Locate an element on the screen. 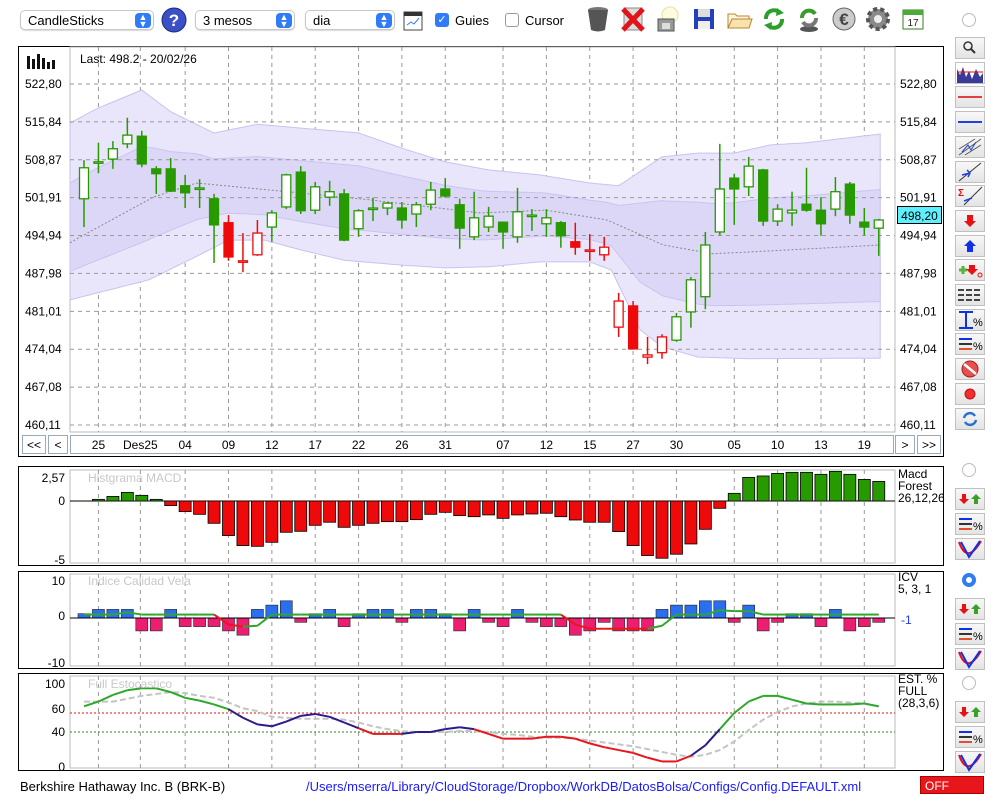 This screenshot has width=1000, height=800. scroll-first-button: << is located at coordinates (34, 444).